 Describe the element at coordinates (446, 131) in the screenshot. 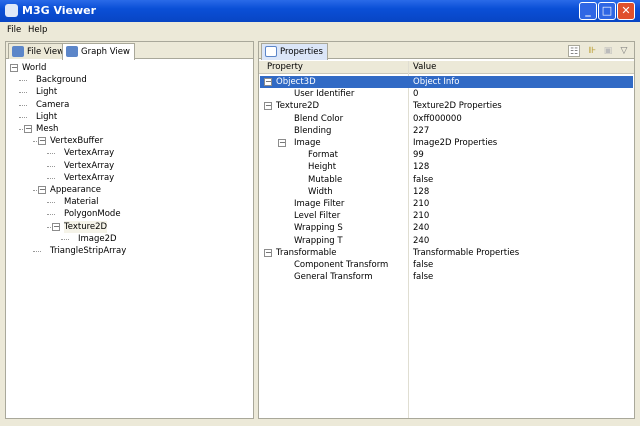

I see `property-row: Blending 227` at that location.